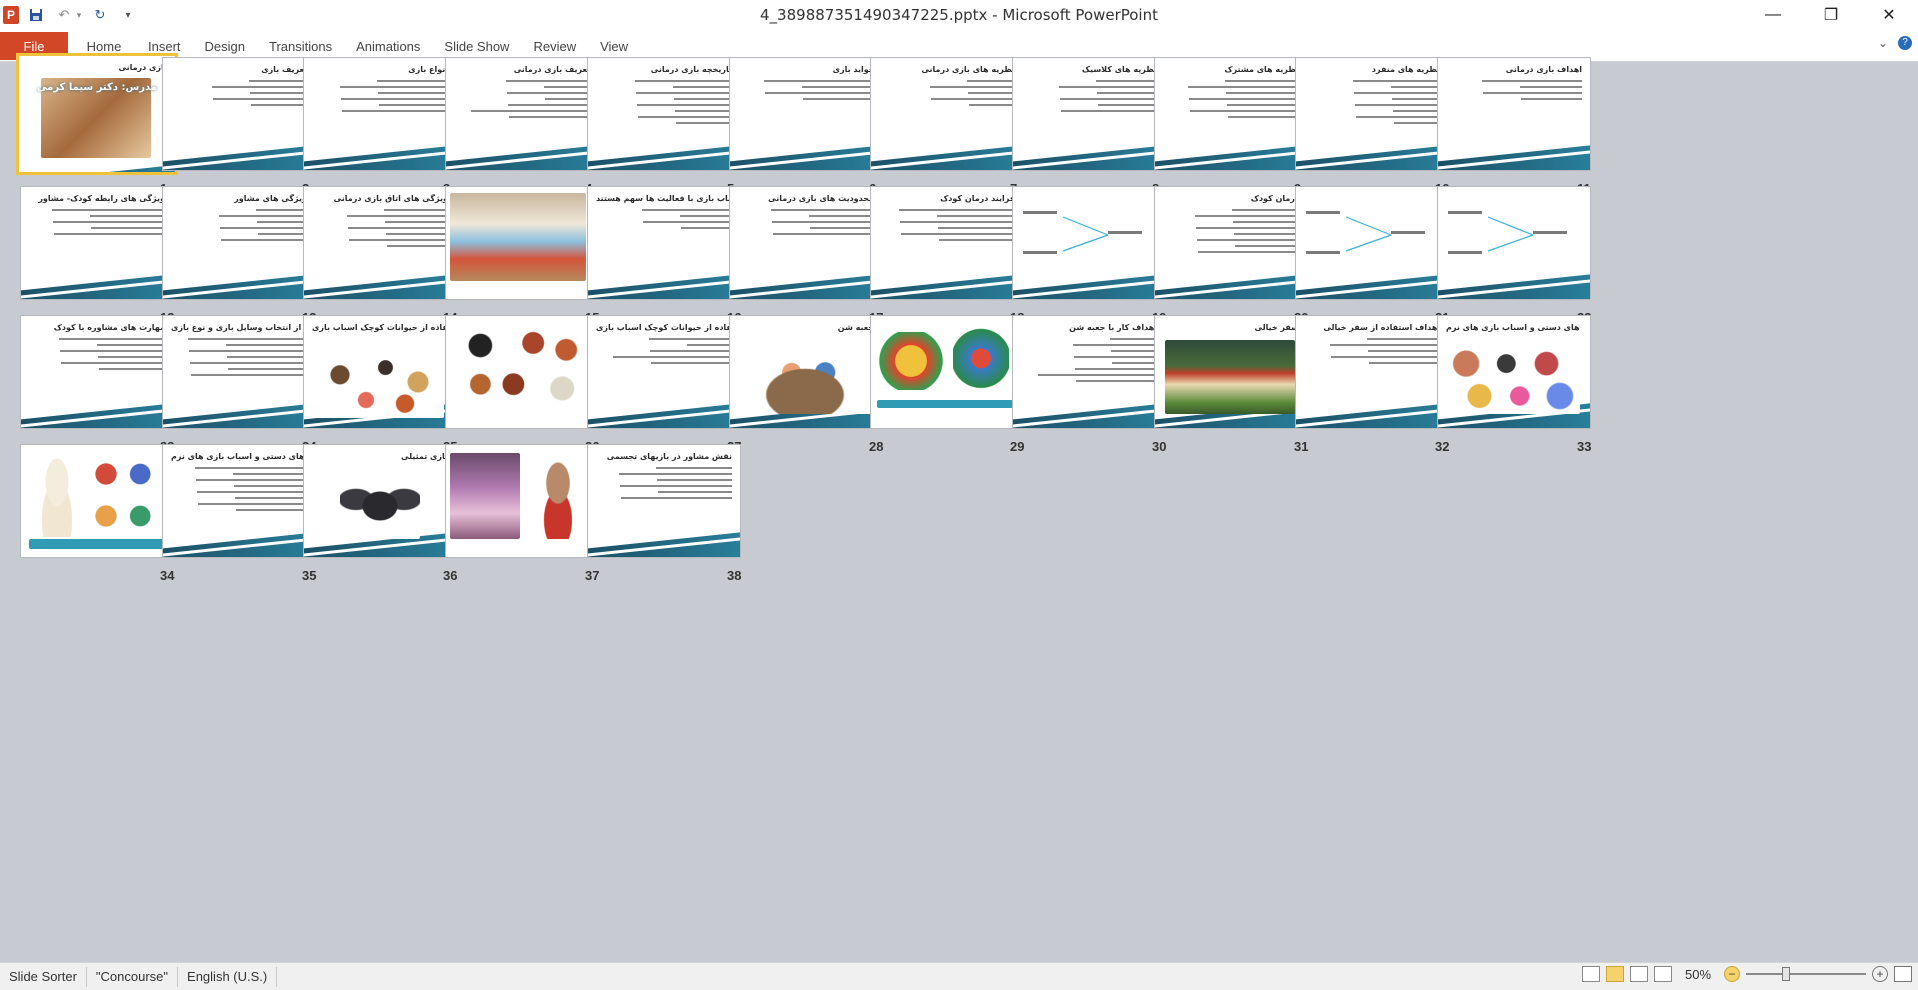 Image resolution: width=1918 pixels, height=990 pixels. I want to click on slide-title: نظریه های منفرد, so click(1405, 69).